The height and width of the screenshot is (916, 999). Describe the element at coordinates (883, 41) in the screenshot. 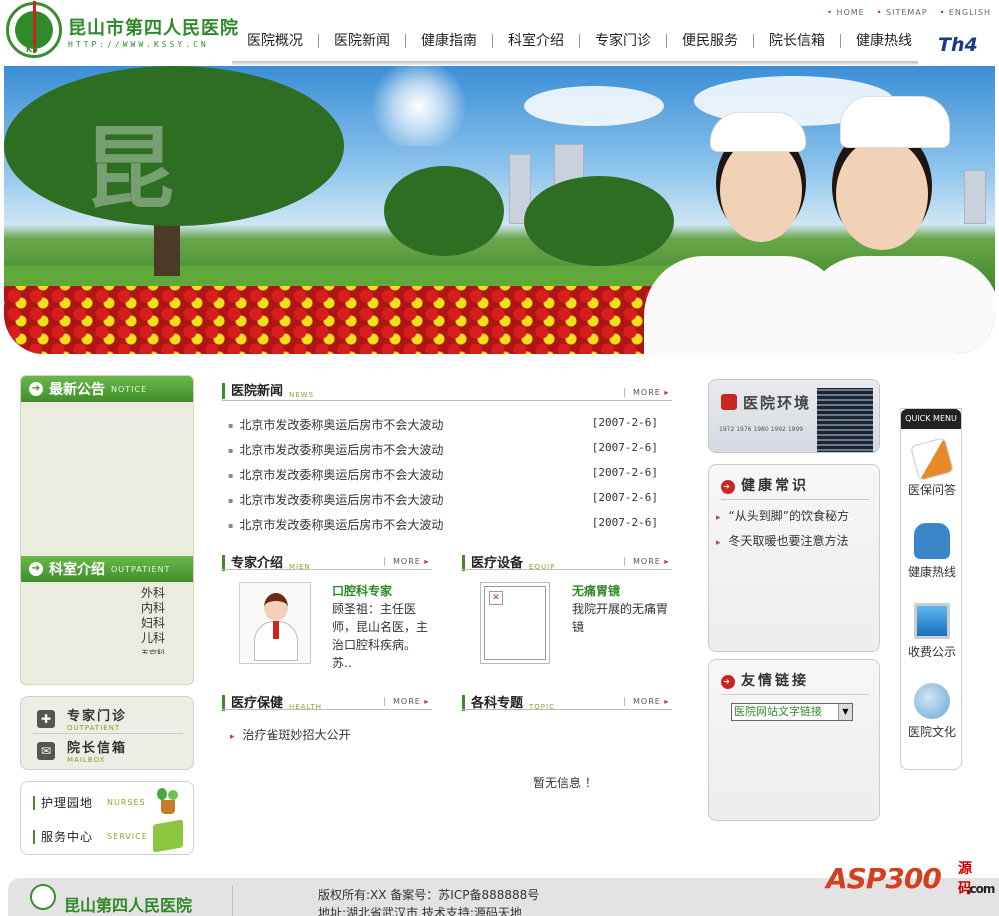

I see `nav-health-hotline: 健康热线` at that location.